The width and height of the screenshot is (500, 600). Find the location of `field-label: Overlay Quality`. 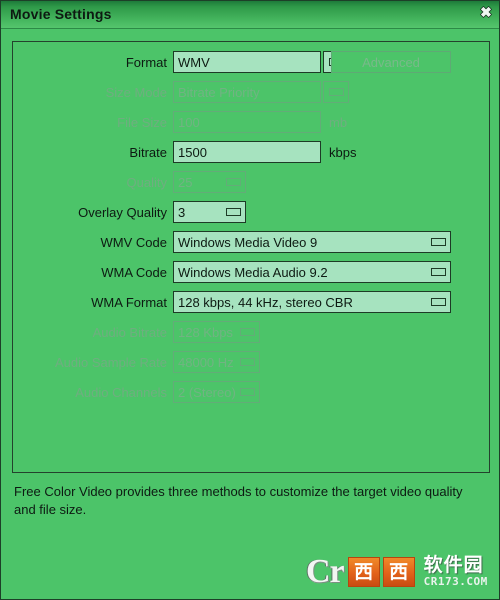

field-label: Overlay Quality is located at coordinates (122, 212).